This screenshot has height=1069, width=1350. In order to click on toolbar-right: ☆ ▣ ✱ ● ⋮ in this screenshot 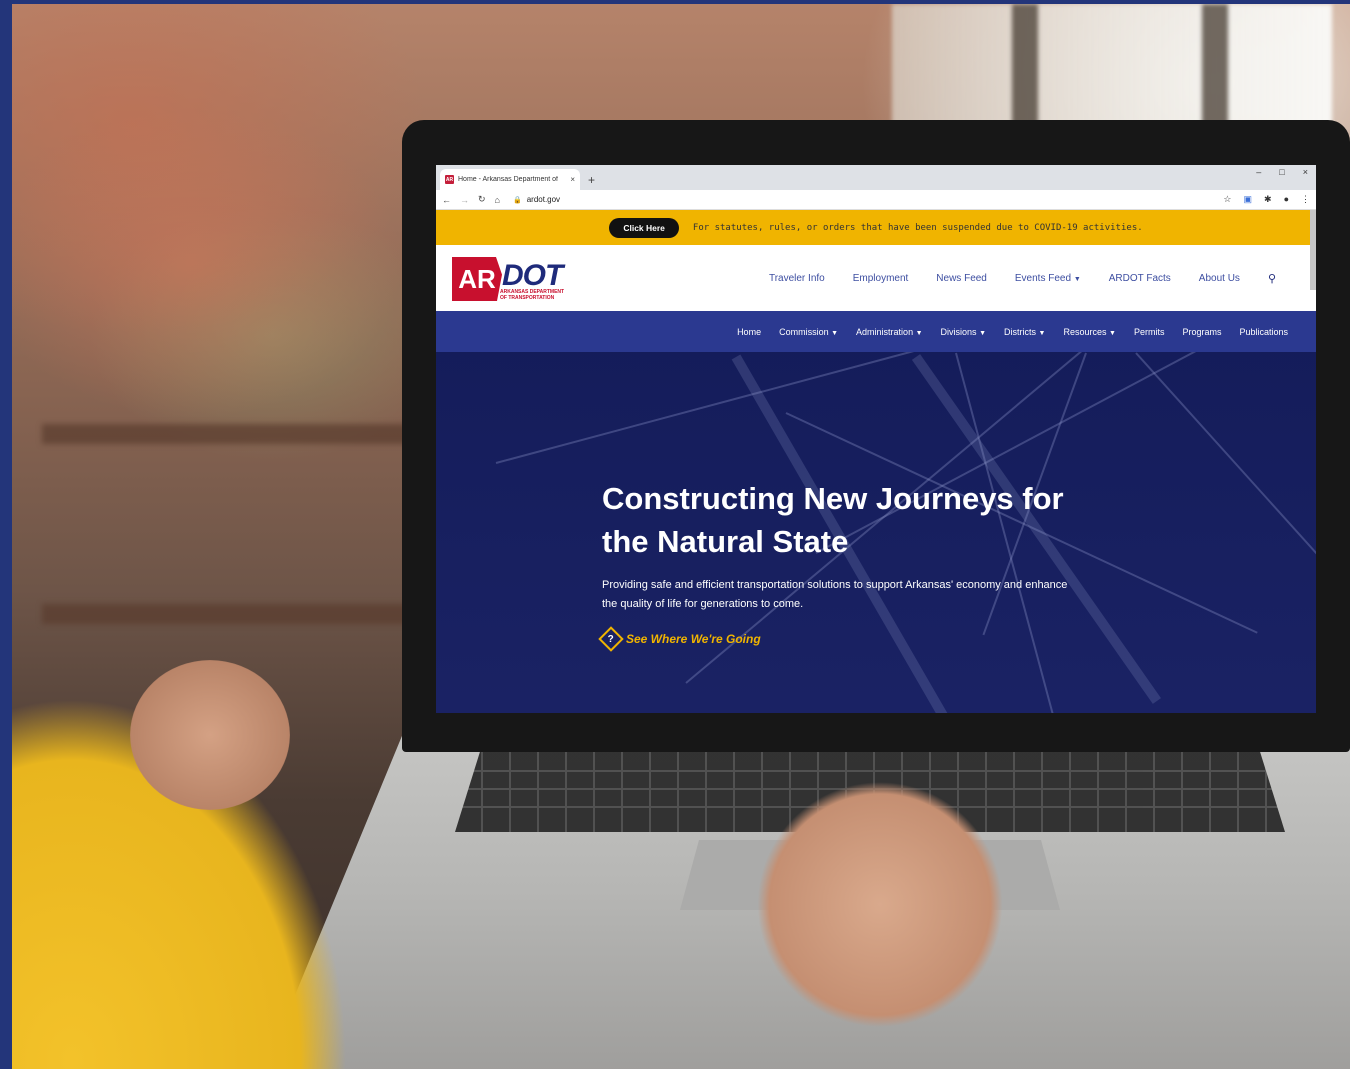, I will do `click(1266, 199)`.